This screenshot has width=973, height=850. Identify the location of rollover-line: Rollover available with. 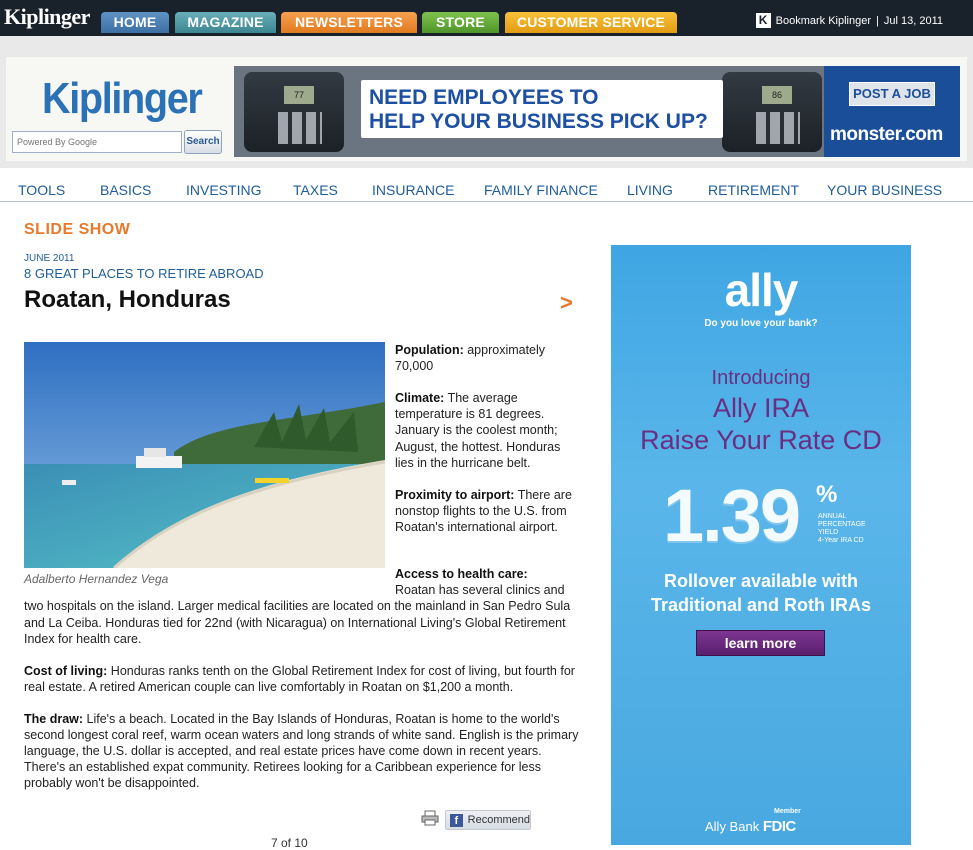
(761, 581).